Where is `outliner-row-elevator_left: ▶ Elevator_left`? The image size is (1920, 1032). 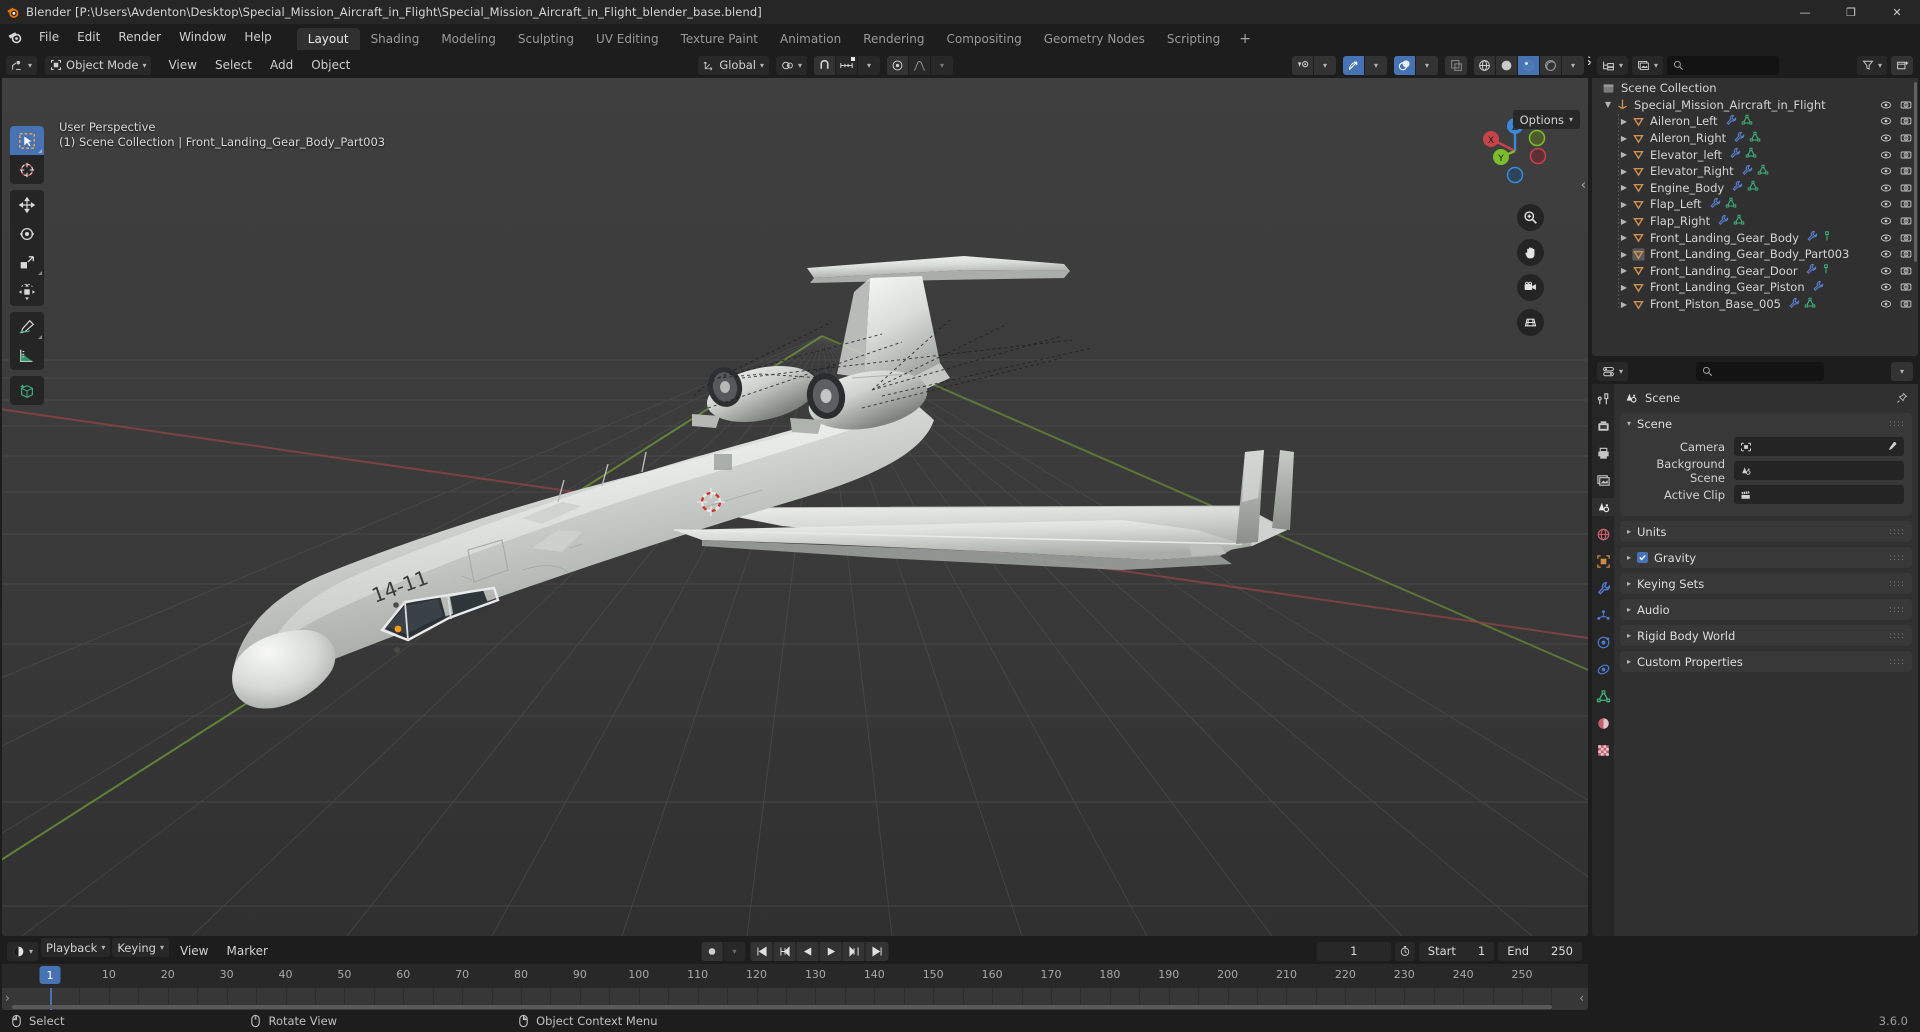 outliner-row-elevator_left: ▶ Elevator_left is located at coordinates (1755, 154).